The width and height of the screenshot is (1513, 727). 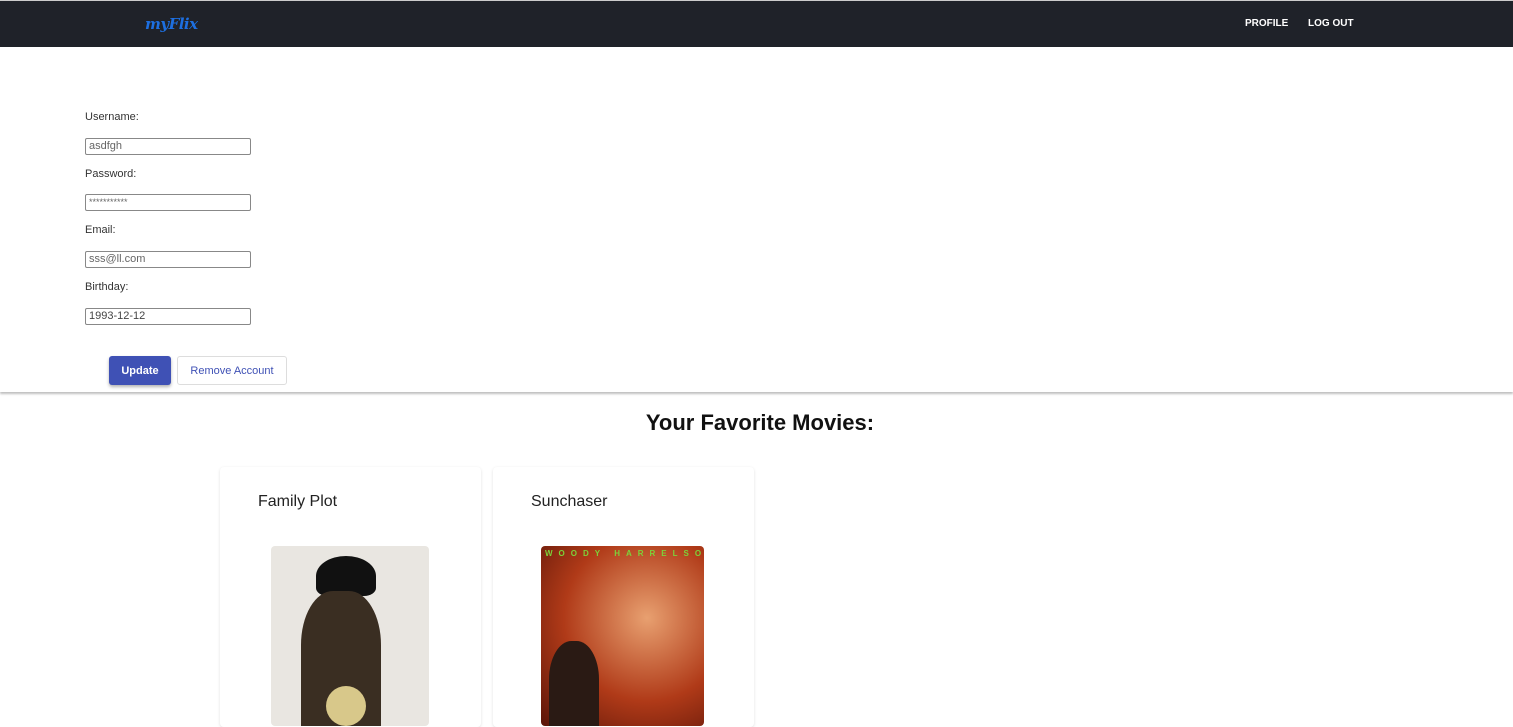 What do you see at coordinates (168, 259) in the screenshot?
I see `email-input: sss@ll.com` at bounding box center [168, 259].